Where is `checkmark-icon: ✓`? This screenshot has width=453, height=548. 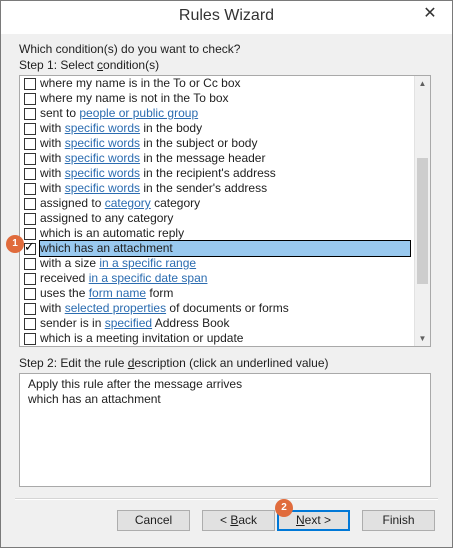 checkmark-icon: ✓ is located at coordinates (29, 246).